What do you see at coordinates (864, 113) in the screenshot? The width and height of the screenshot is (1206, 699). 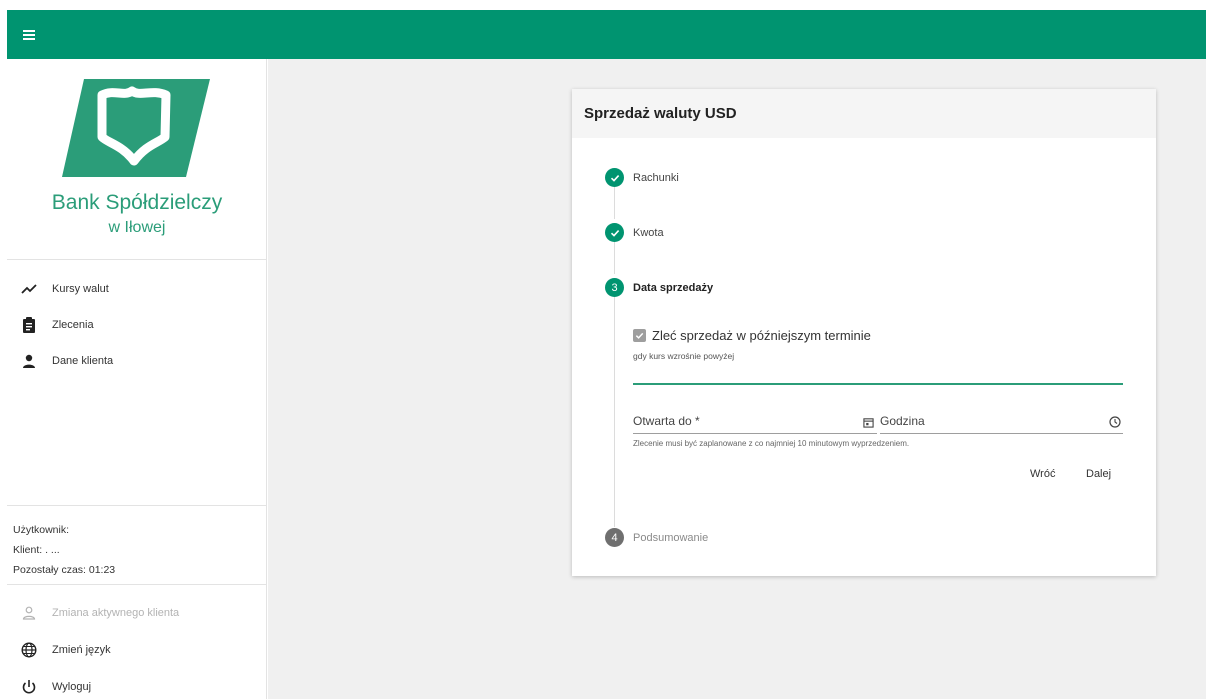 I see `card-header: Sprzedaż waluty USD` at bounding box center [864, 113].